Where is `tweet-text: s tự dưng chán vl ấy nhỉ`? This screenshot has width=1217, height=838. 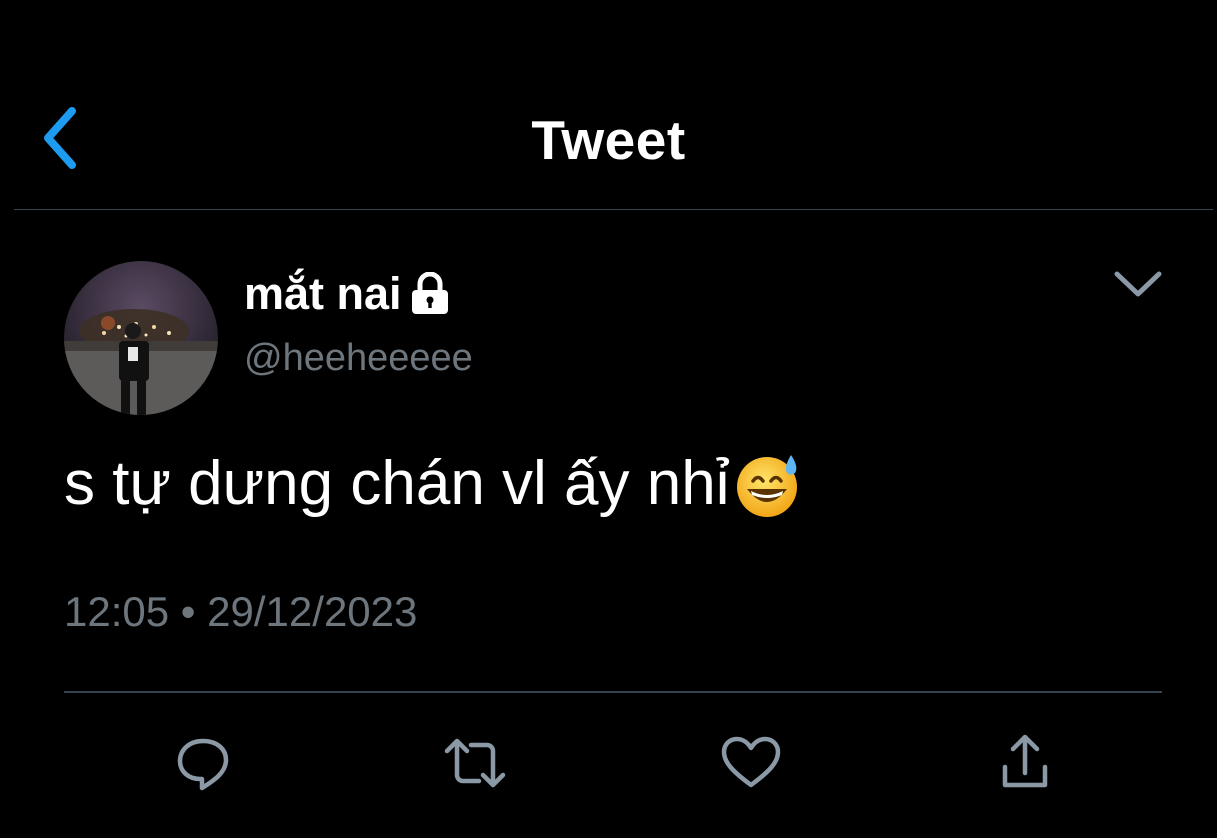 tweet-text: s tự dưng chán vl ấy nhỉ is located at coordinates (397, 483).